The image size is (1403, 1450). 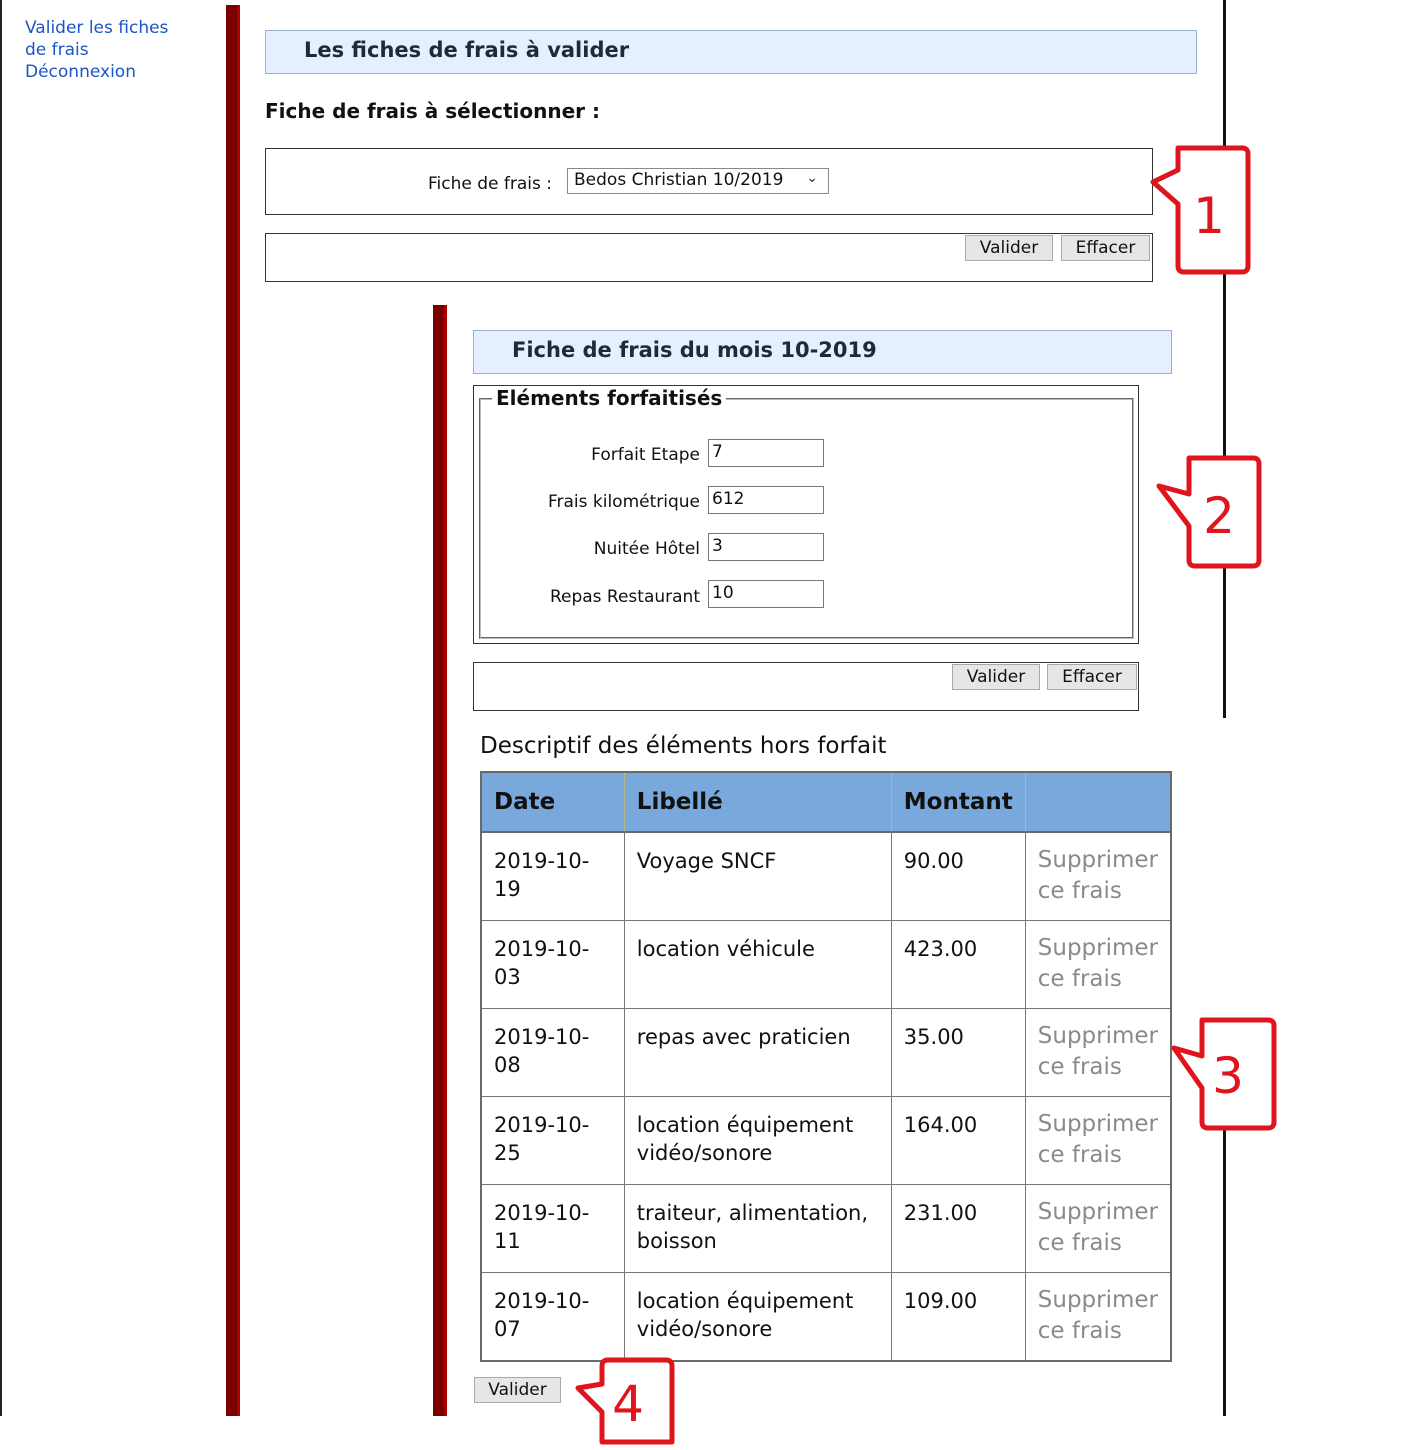 What do you see at coordinates (609, 398) in the screenshot?
I see `forfait-legend: Eléments forfaitisés` at bounding box center [609, 398].